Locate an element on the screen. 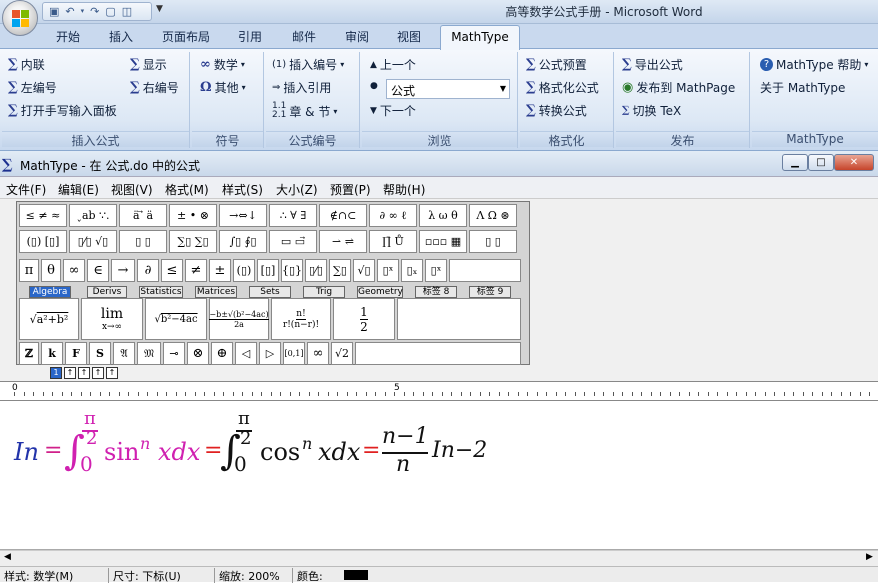  set-theory-palette: ∉∩⊂ is located at coordinates (343, 215).